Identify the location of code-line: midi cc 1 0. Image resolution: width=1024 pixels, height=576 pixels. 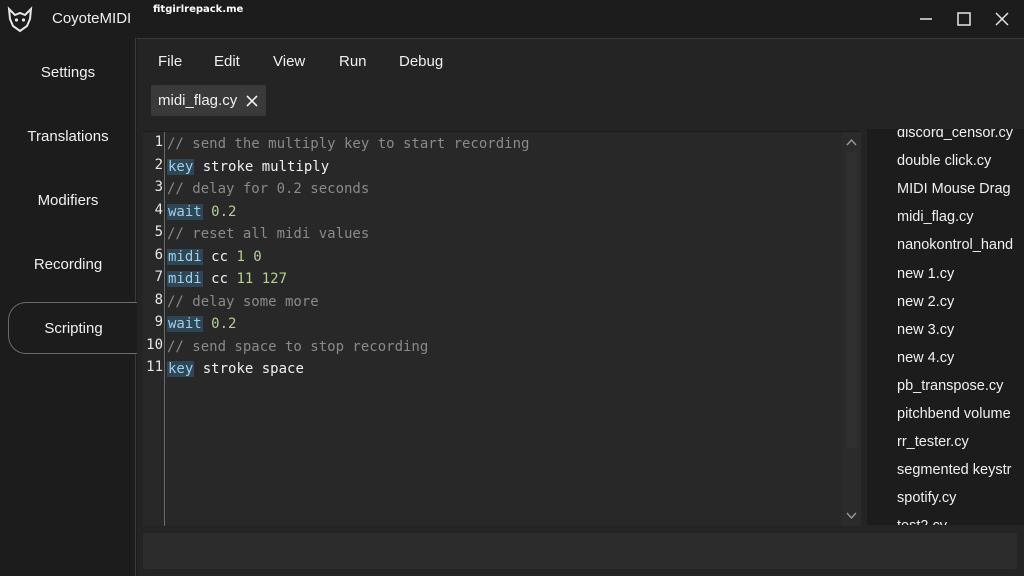
(214, 257).